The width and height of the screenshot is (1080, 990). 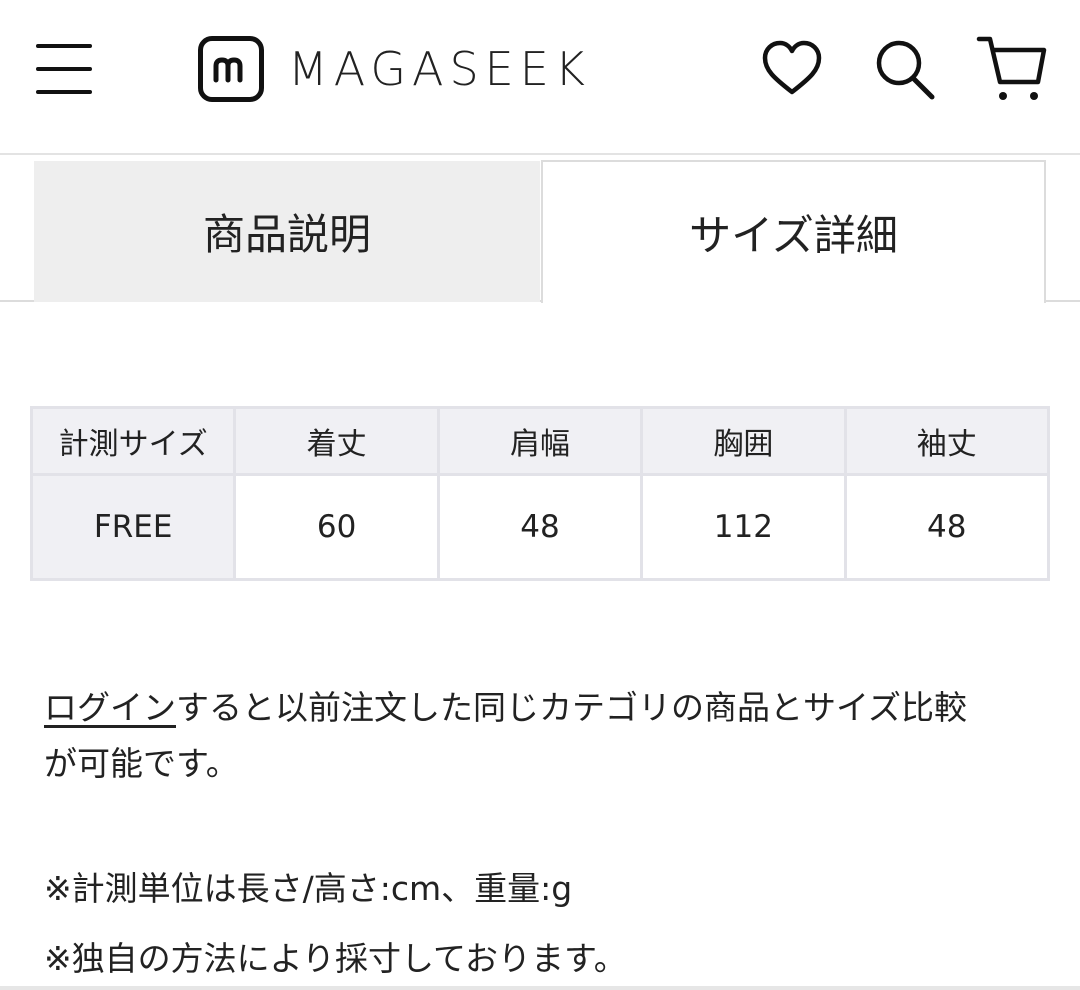 I want to click on length-cell: 60, so click(x=336, y=527).